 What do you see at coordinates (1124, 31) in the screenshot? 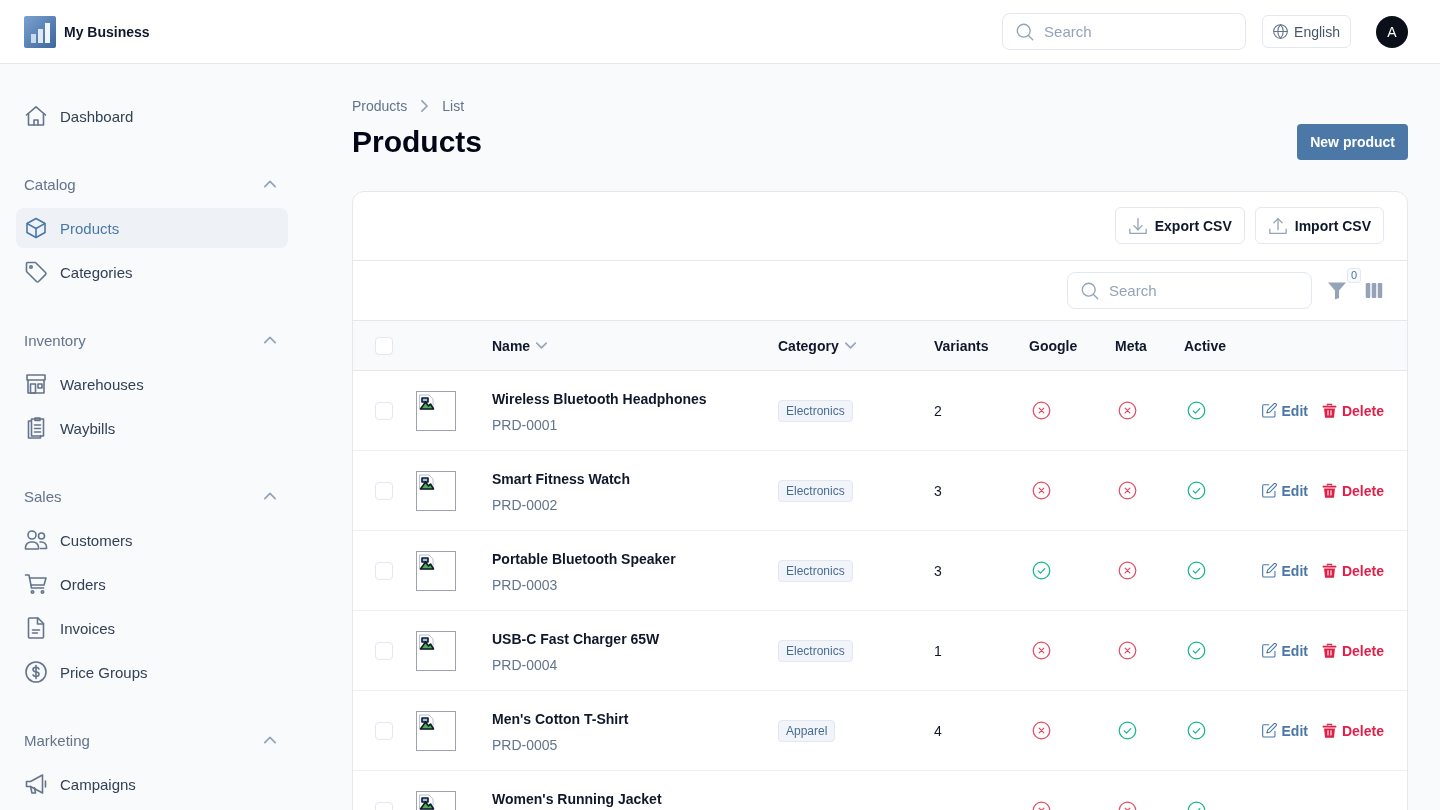
I see `search-field: Search` at bounding box center [1124, 31].